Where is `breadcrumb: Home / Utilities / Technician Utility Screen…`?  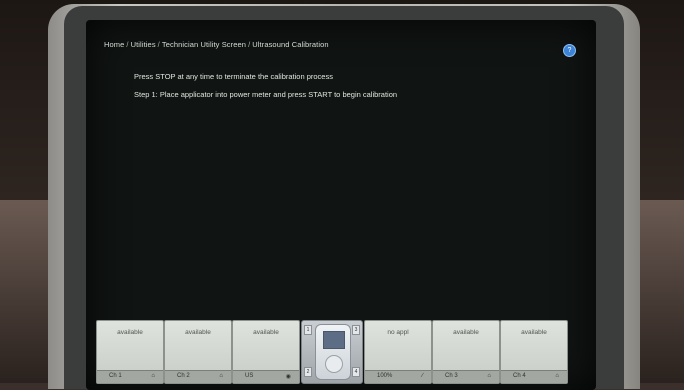 breadcrumb: Home / Utilities / Technician Utility Screen… is located at coordinates (216, 44).